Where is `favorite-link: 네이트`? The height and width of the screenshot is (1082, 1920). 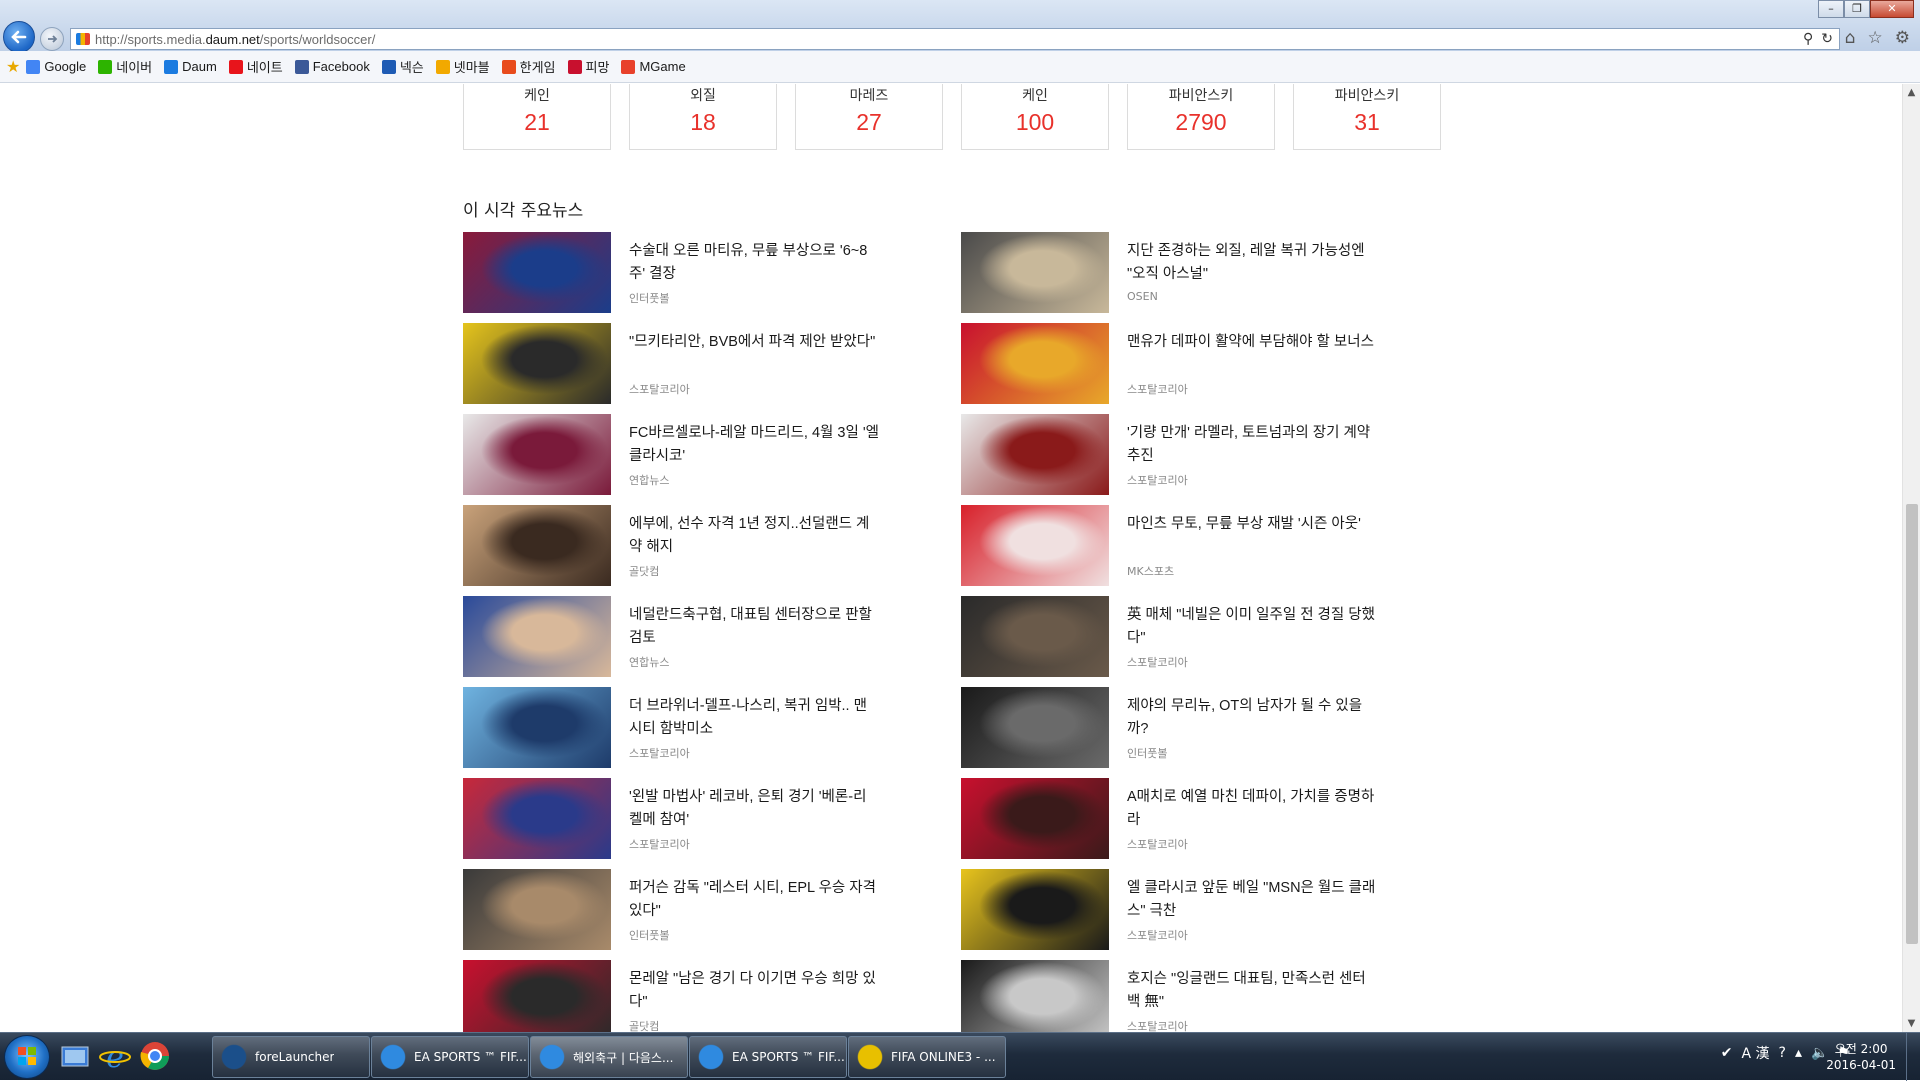 favorite-link: 네이트 is located at coordinates (255, 66).